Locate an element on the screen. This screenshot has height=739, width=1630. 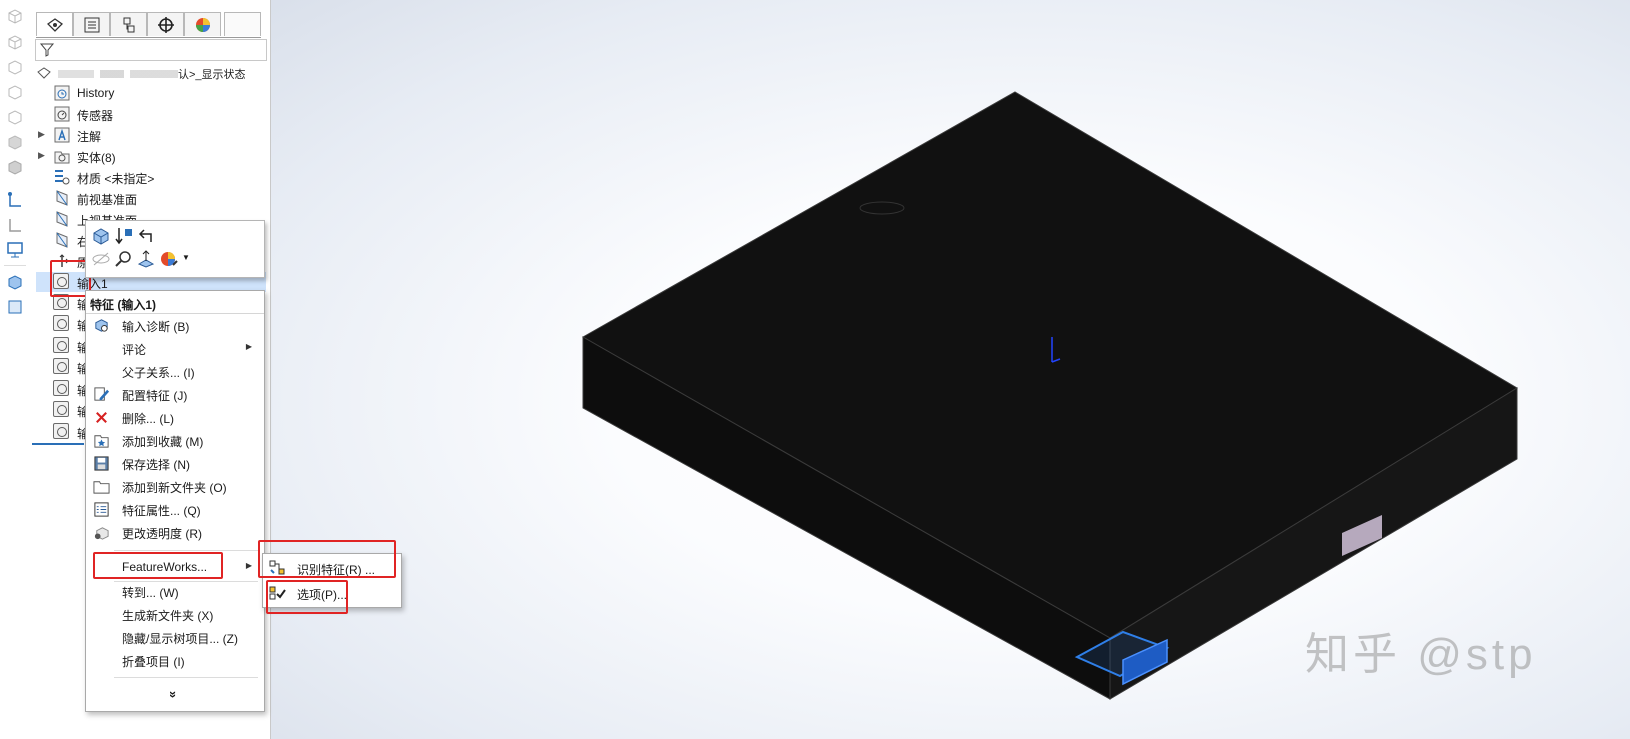
panel-splitter is located at coordinates (270, 369).